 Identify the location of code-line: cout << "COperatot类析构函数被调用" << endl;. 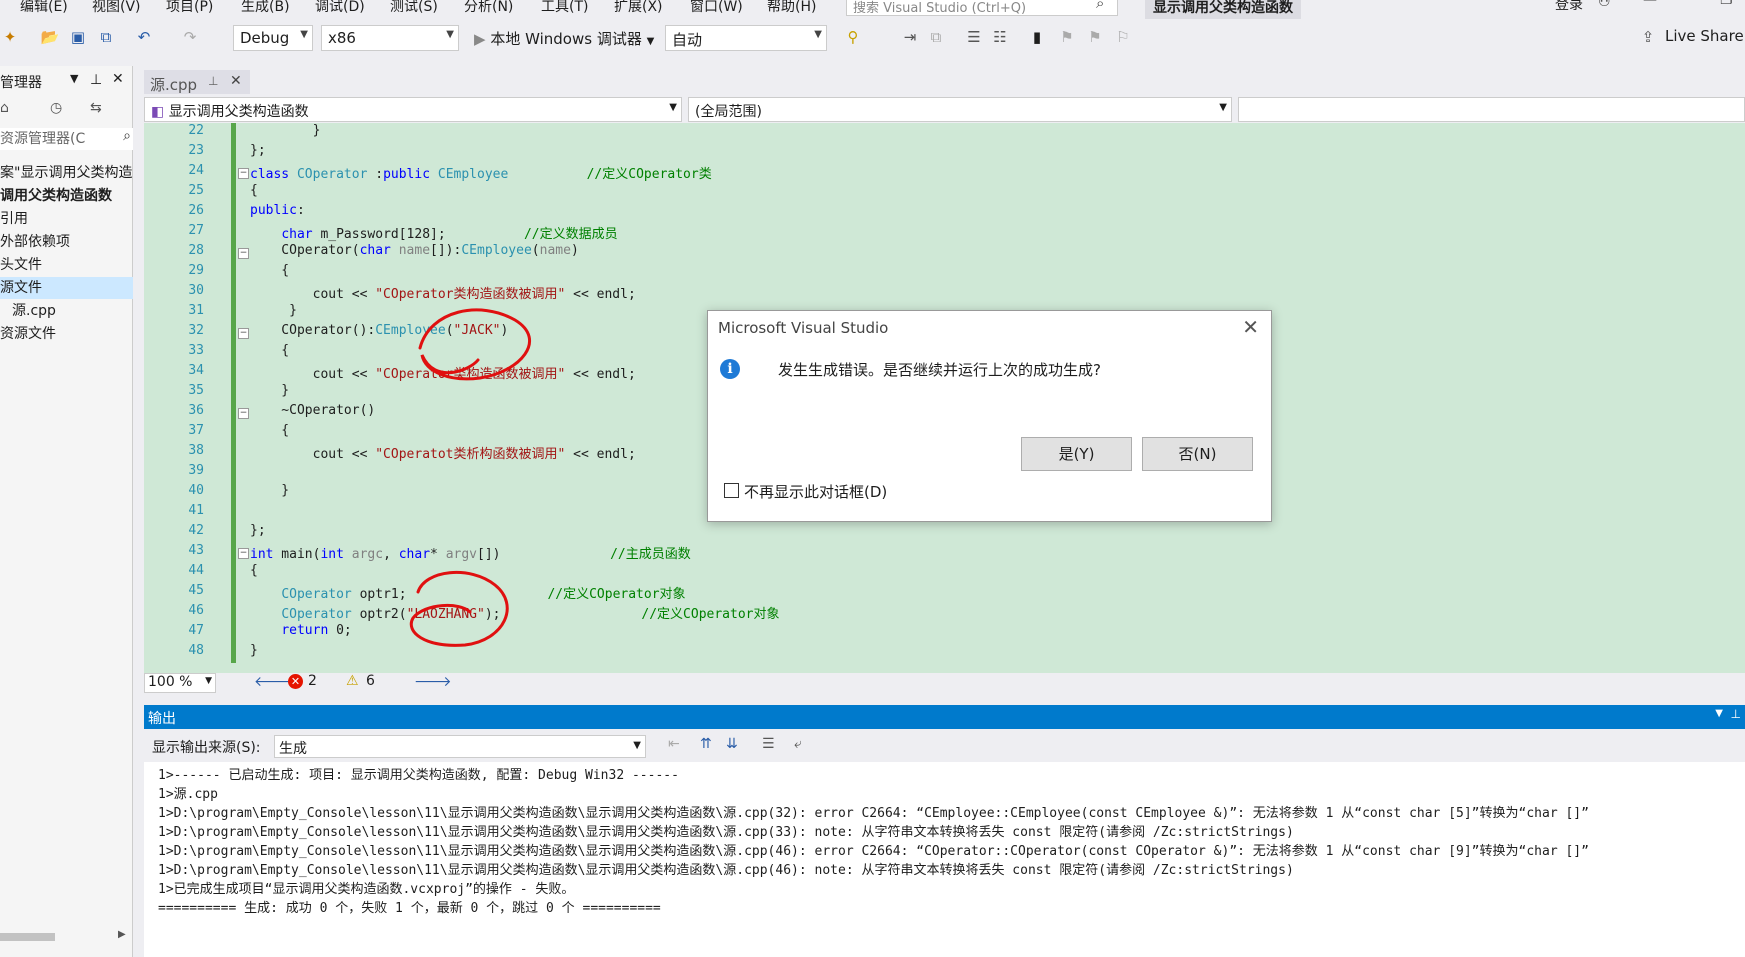
(443, 454).